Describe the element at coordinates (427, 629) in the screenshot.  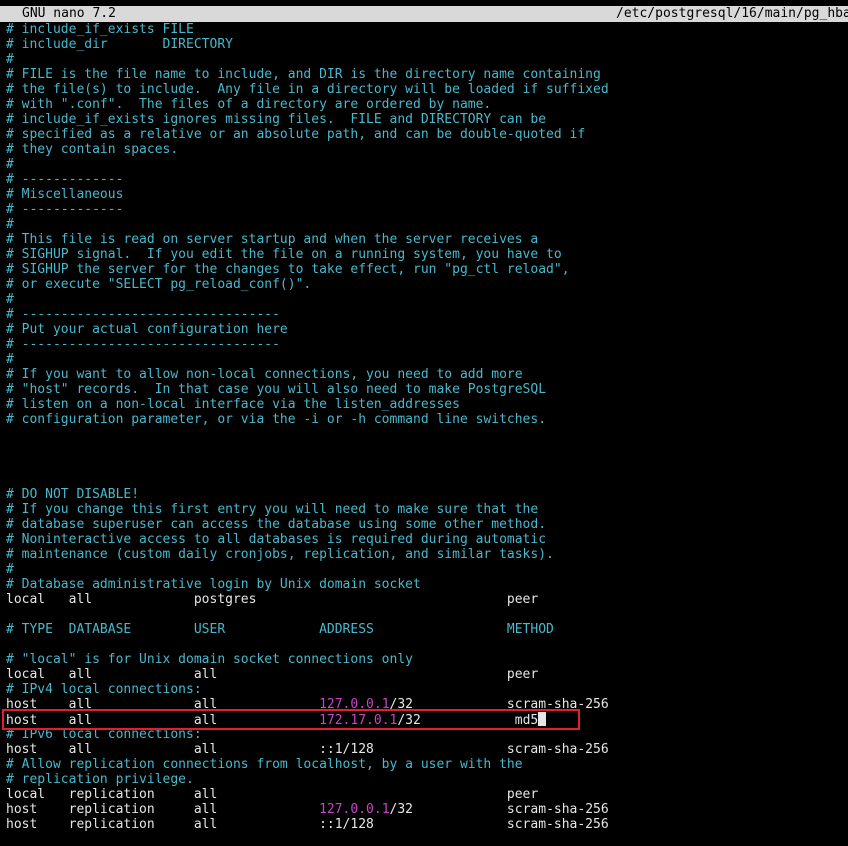
I see `column-header-comment: # TYPE DATABASE USER ADDRESS METHOD` at that location.